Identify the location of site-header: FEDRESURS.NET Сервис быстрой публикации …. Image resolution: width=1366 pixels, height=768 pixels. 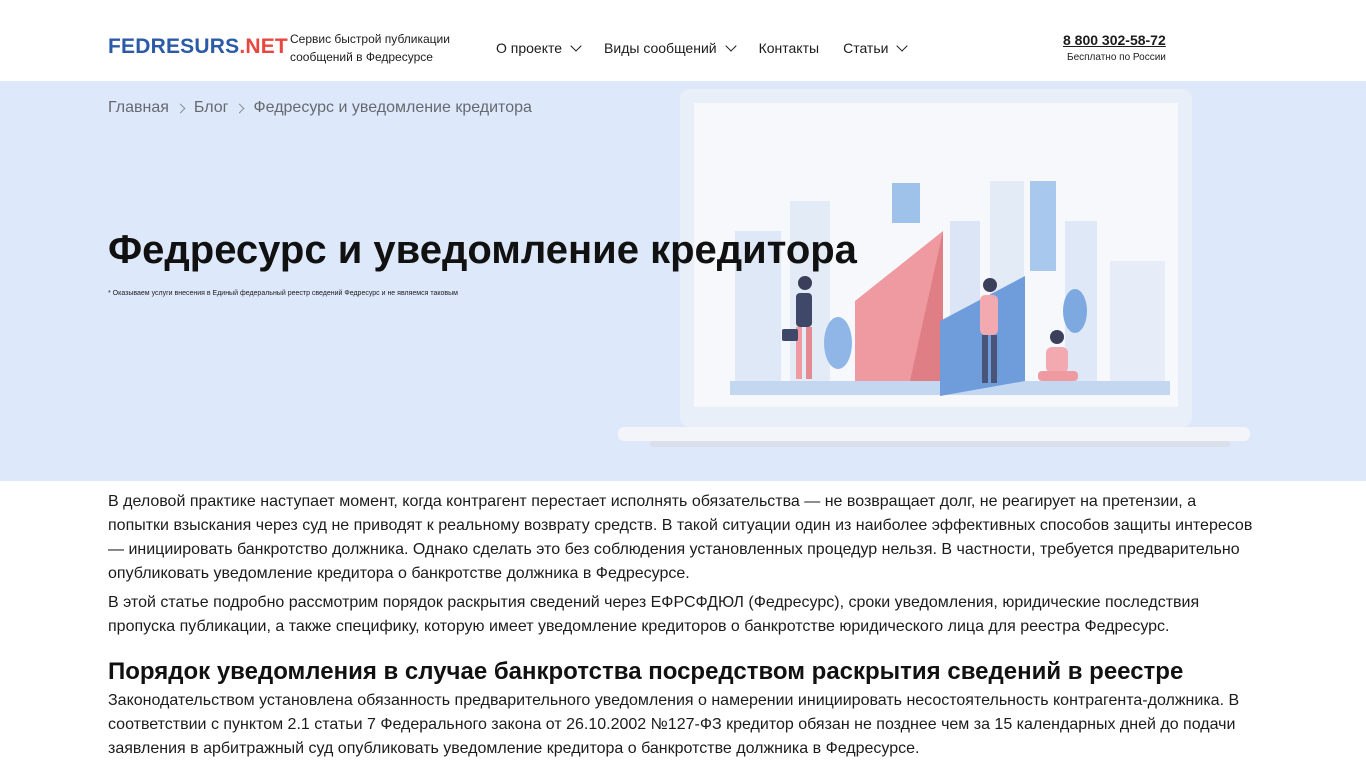
(683, 40).